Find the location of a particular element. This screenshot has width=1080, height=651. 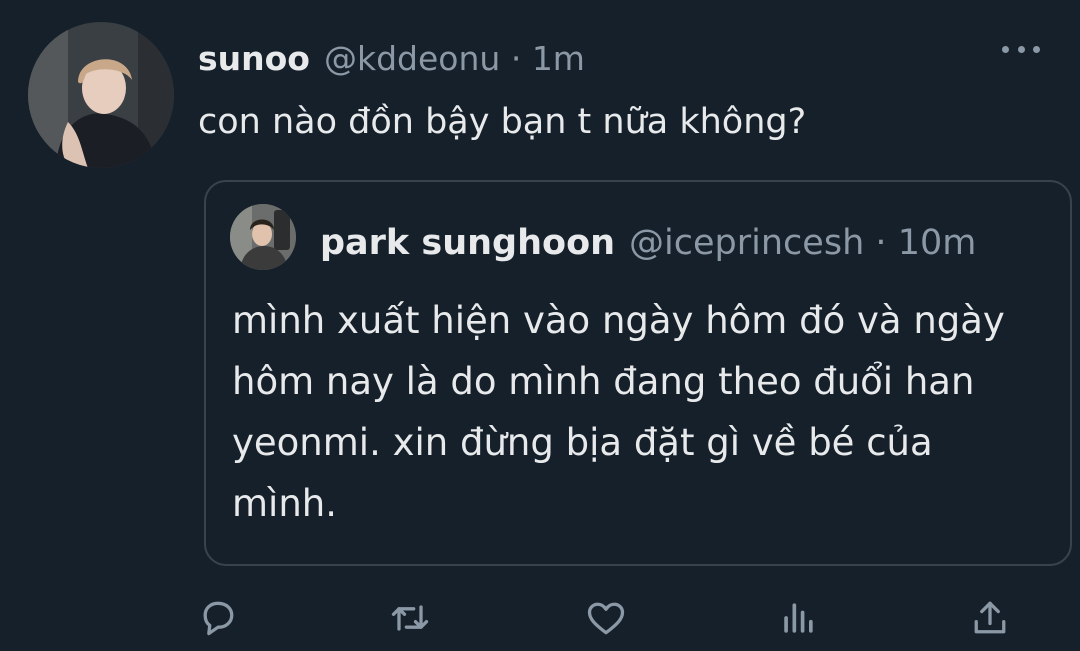

tweet-header: sunoo @kddeonu · 1m is located at coordinates (391, 59).